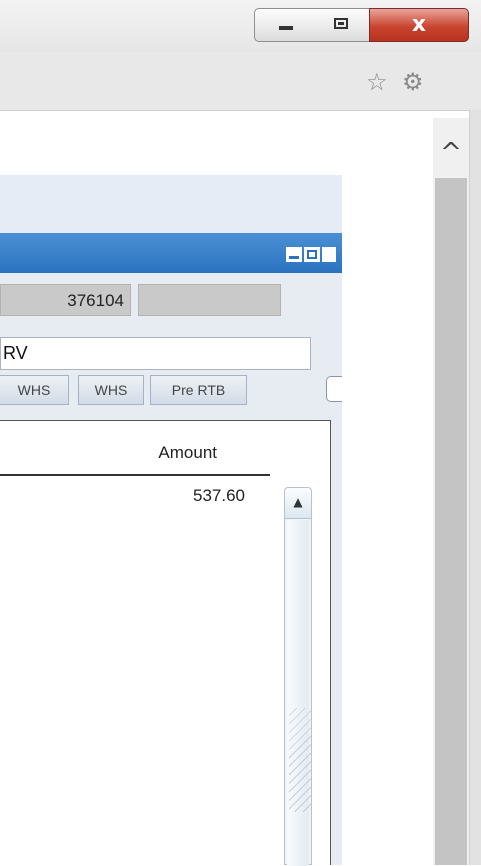 This screenshot has width=481, height=866. What do you see at coordinates (219, 495) in the screenshot?
I see `table-cell-amount: 537.60` at bounding box center [219, 495].